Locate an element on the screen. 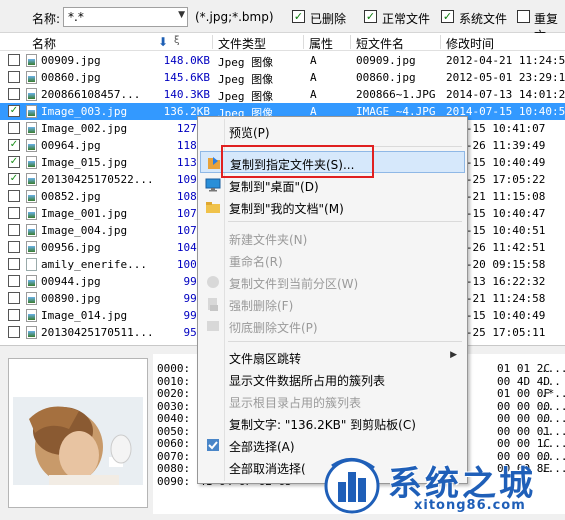 The image size is (565, 520). file-modified-time: 2012-05-01 23:29:18 is located at coordinates (505, 77).